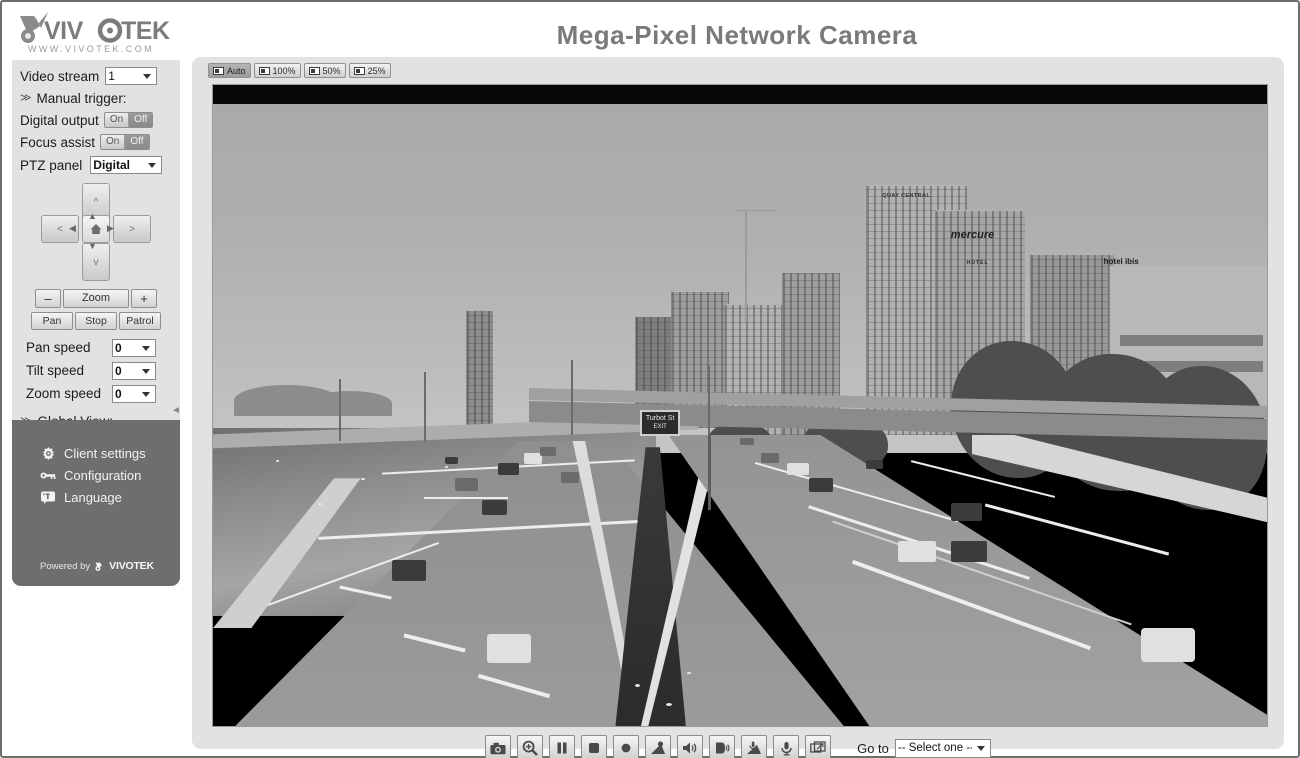 The height and width of the screenshot is (758, 1300). Describe the element at coordinates (96, 229) in the screenshot. I see `home-icon` at that location.